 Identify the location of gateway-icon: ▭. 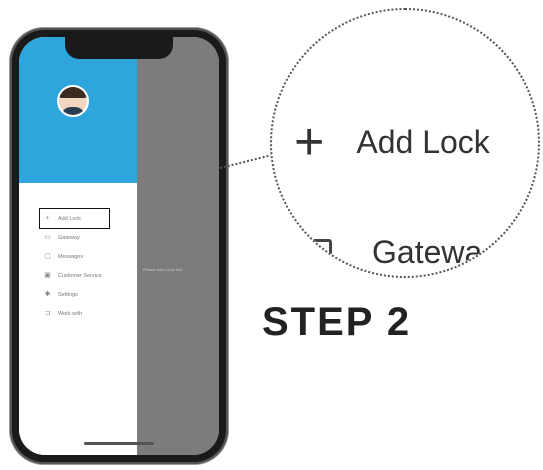
(47, 237).